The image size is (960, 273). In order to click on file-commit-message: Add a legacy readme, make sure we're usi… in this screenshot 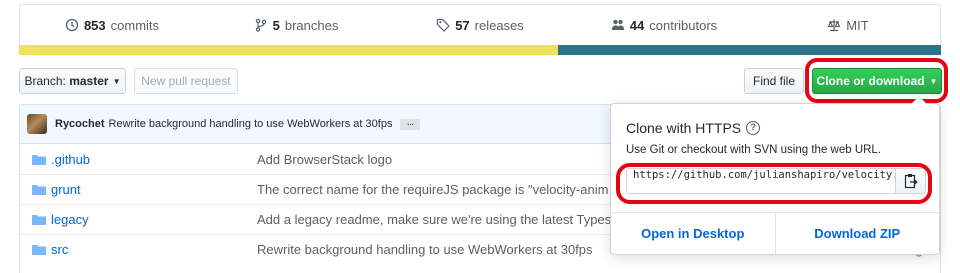, I will do `click(434, 219)`.